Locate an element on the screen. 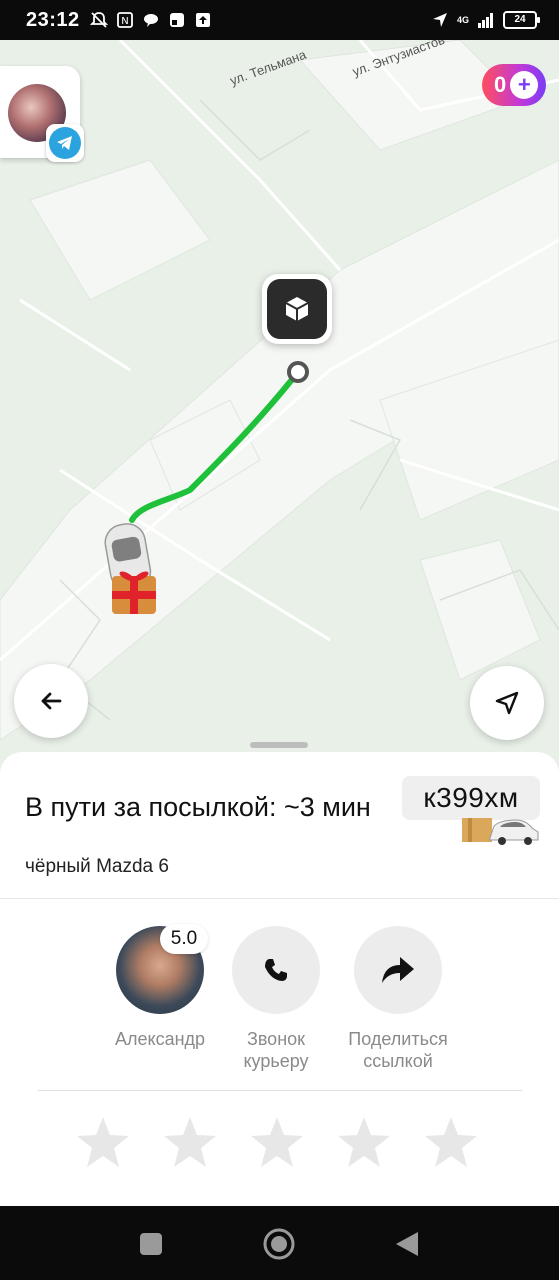 This screenshot has width=559, height=1280. driver-profile: 5.0 Александр is located at coordinates (160, 987).